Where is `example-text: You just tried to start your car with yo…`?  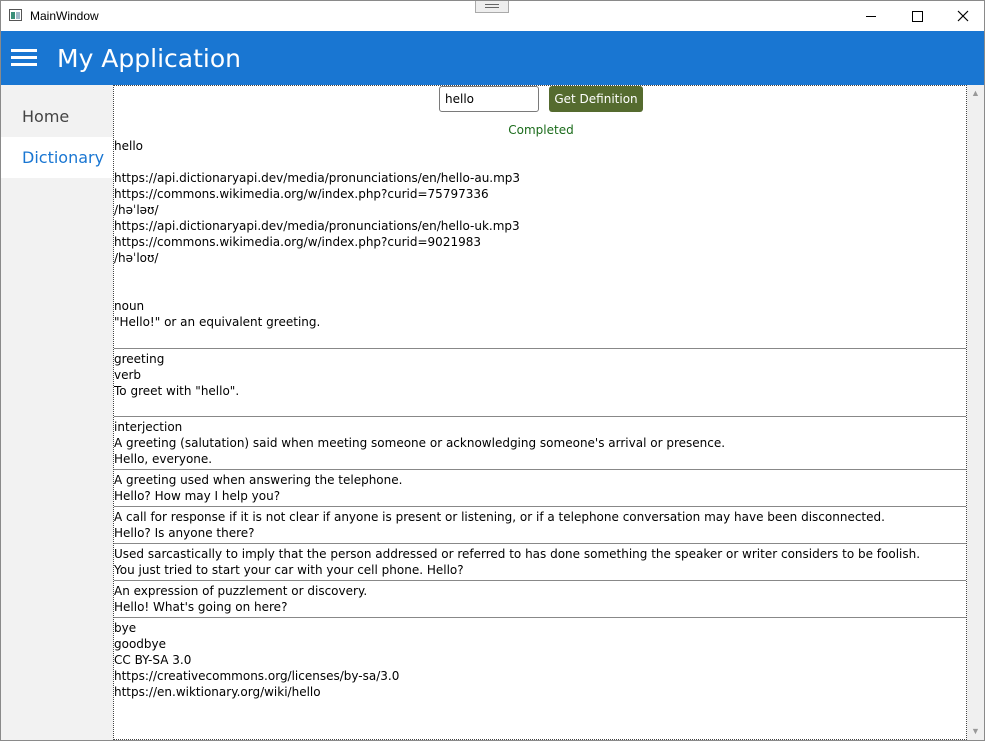
example-text: You just tried to start your car with yo… is located at coordinates (289, 570).